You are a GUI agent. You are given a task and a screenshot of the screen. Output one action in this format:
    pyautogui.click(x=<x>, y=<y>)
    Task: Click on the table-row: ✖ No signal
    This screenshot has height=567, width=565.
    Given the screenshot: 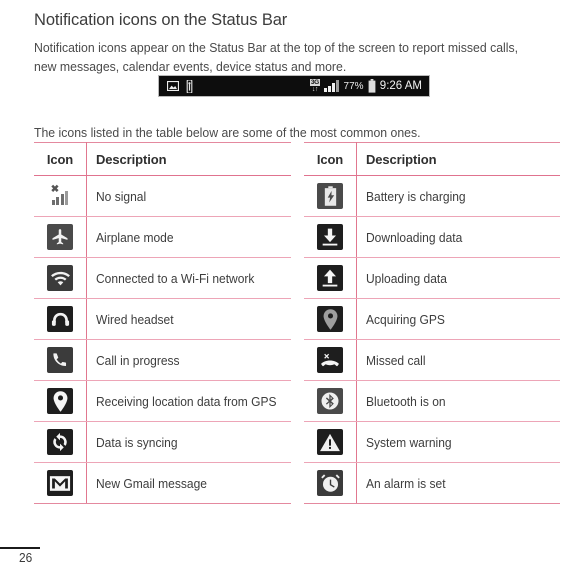 What is the action you would take?
    pyautogui.click(x=162, y=196)
    